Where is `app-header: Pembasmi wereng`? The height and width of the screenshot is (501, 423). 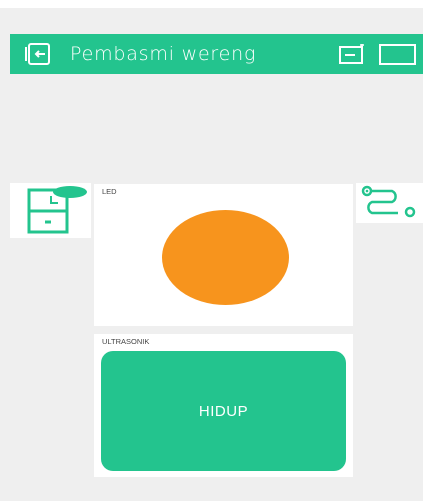 app-header: Pembasmi wereng is located at coordinates (216, 54).